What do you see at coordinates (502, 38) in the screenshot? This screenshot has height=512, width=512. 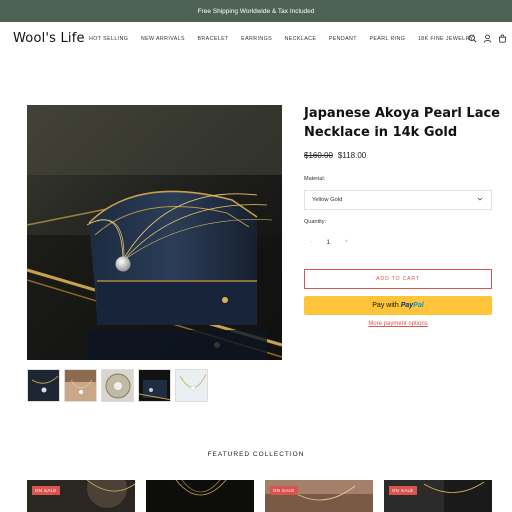 I see `cart-icon` at bounding box center [502, 38].